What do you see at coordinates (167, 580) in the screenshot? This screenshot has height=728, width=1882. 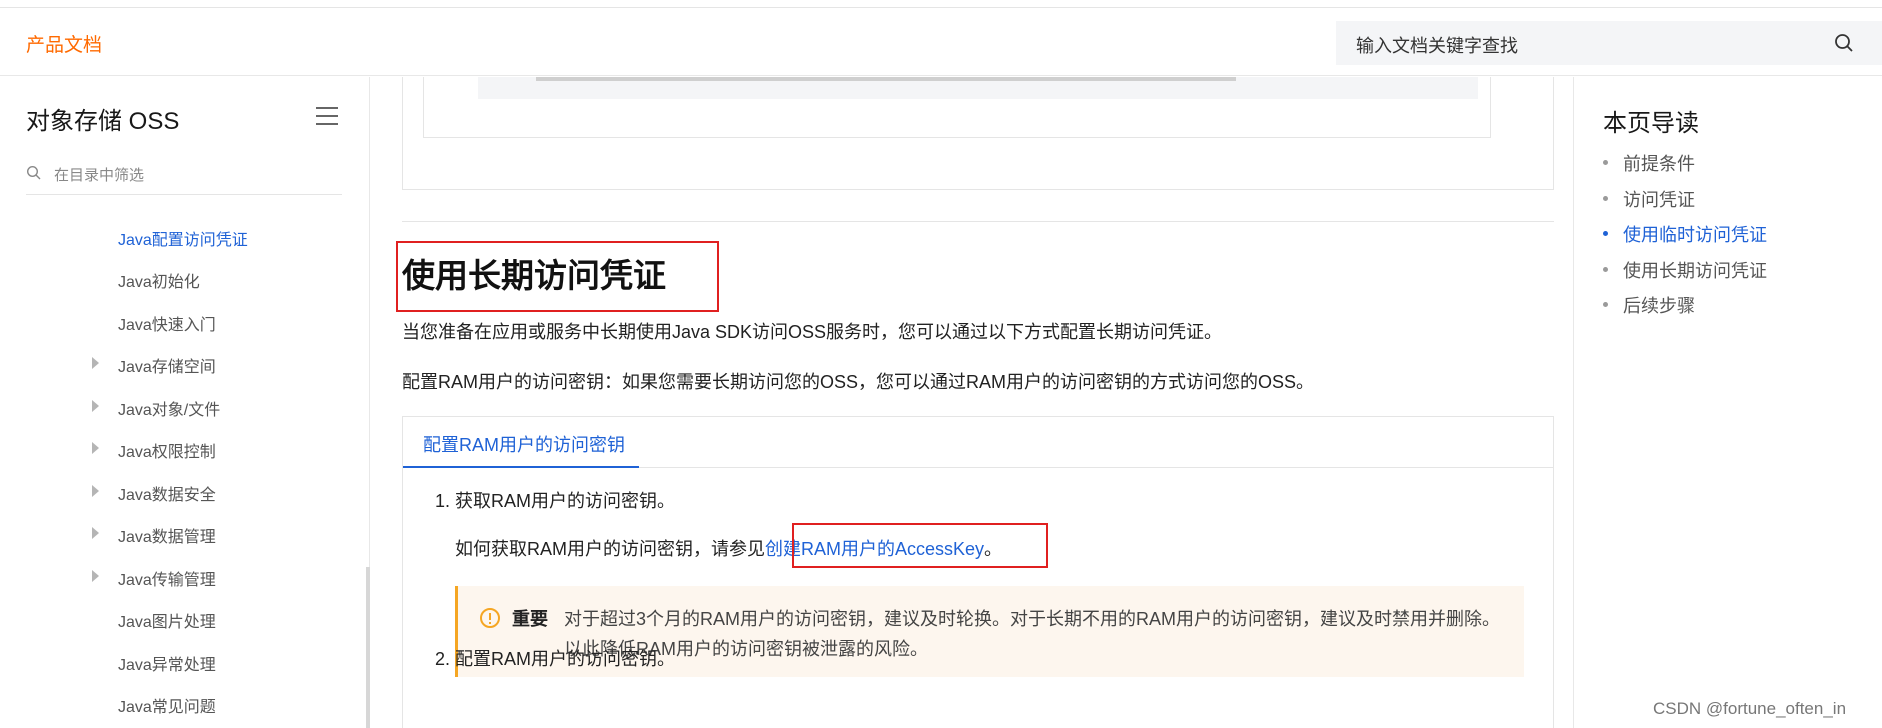 I see `sidebar-item-label: Java传输管理` at bounding box center [167, 580].